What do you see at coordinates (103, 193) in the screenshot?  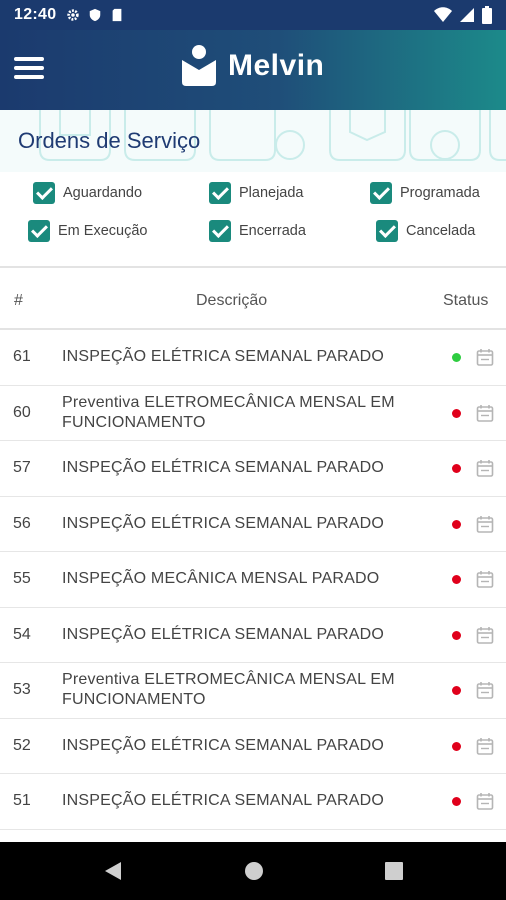 I see `filter-label: Aguardando` at bounding box center [103, 193].